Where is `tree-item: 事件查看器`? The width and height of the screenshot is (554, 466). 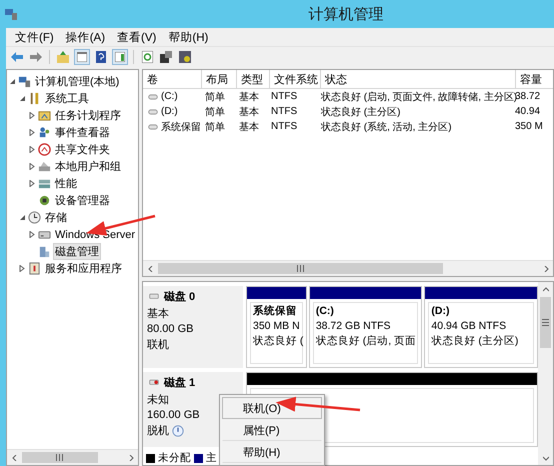
tree-item: 事件查看器 is located at coordinates (82, 132).